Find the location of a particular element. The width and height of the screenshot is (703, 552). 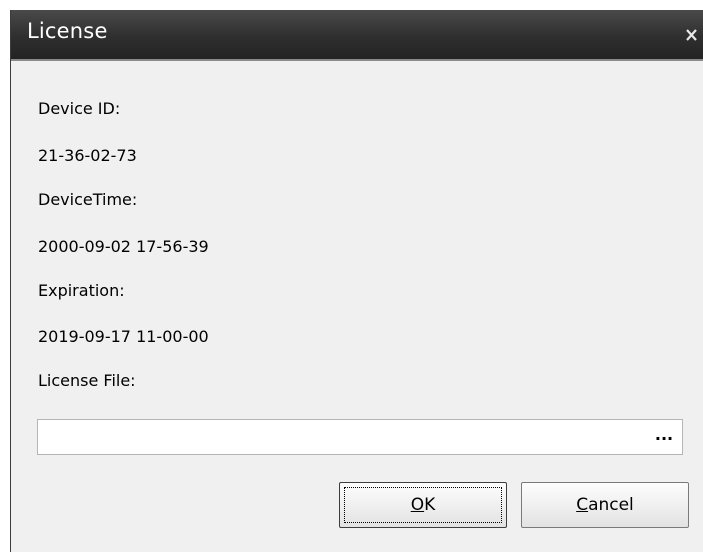

device-id-value: 21-36-02-73 is located at coordinates (87, 155).